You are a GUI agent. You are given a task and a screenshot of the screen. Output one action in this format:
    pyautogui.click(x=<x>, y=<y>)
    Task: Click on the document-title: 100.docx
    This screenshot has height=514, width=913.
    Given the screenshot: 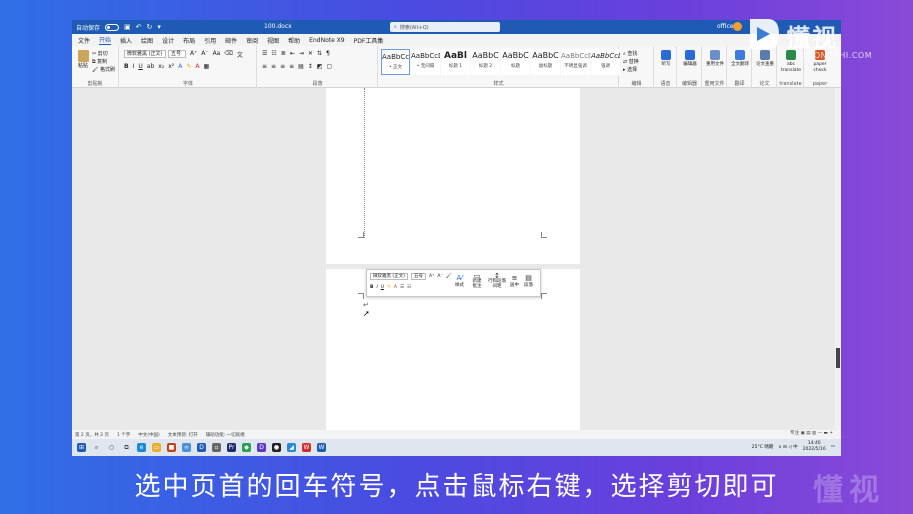 What is the action you would take?
    pyautogui.click(x=278, y=26)
    